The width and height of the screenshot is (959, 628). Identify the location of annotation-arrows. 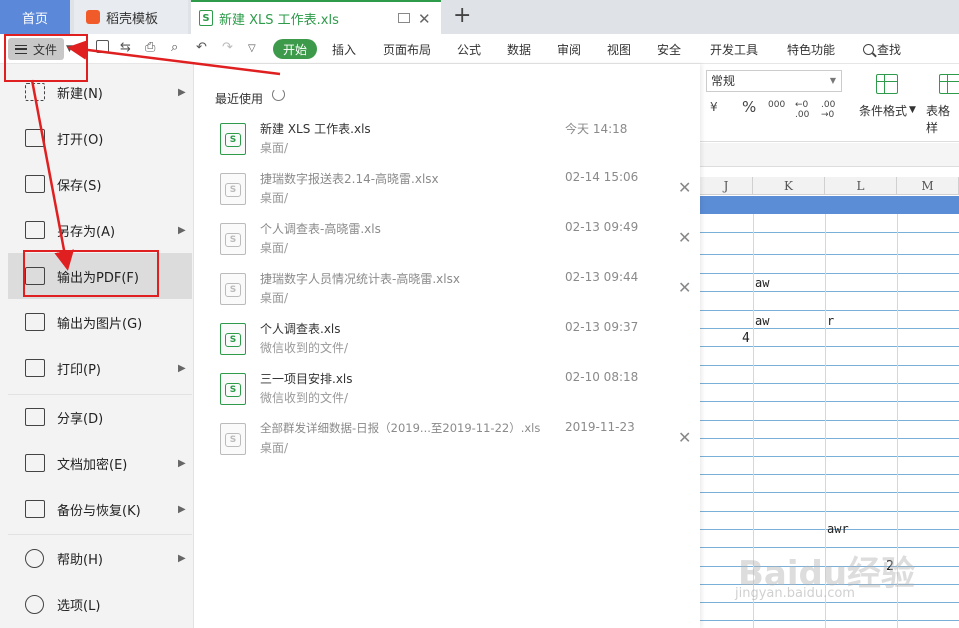
(155, 155).